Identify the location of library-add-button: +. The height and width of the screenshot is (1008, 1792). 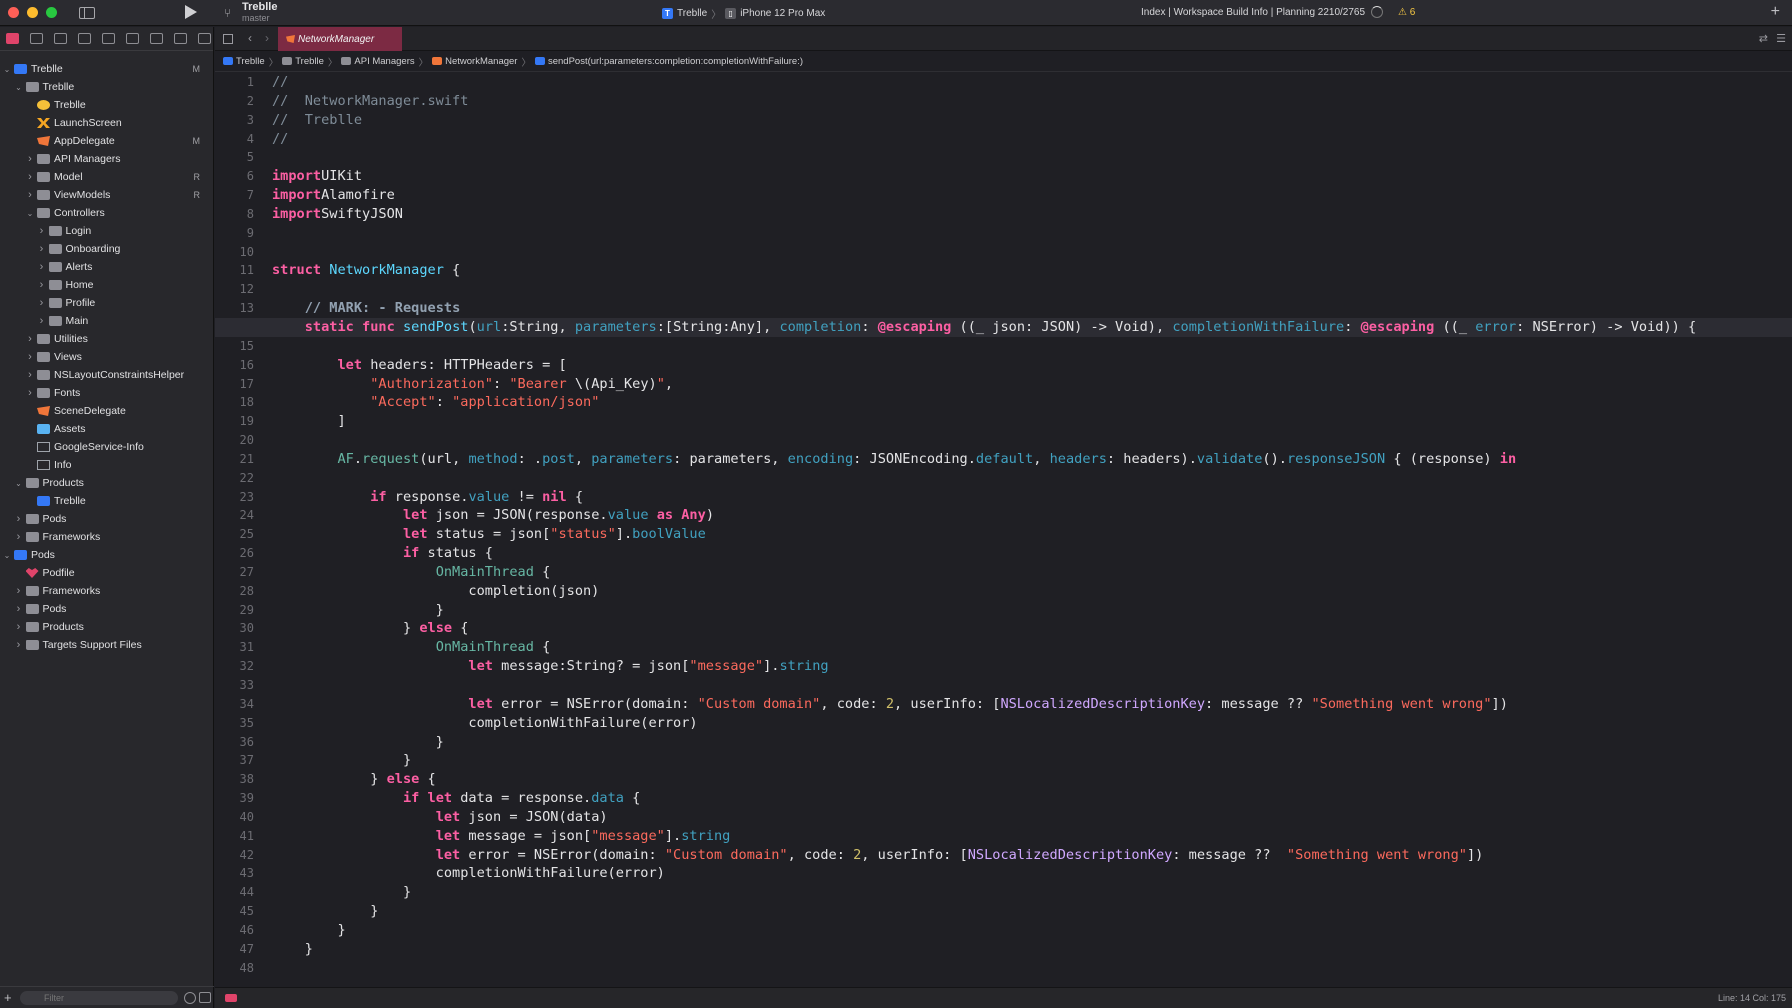
(1775, 12).